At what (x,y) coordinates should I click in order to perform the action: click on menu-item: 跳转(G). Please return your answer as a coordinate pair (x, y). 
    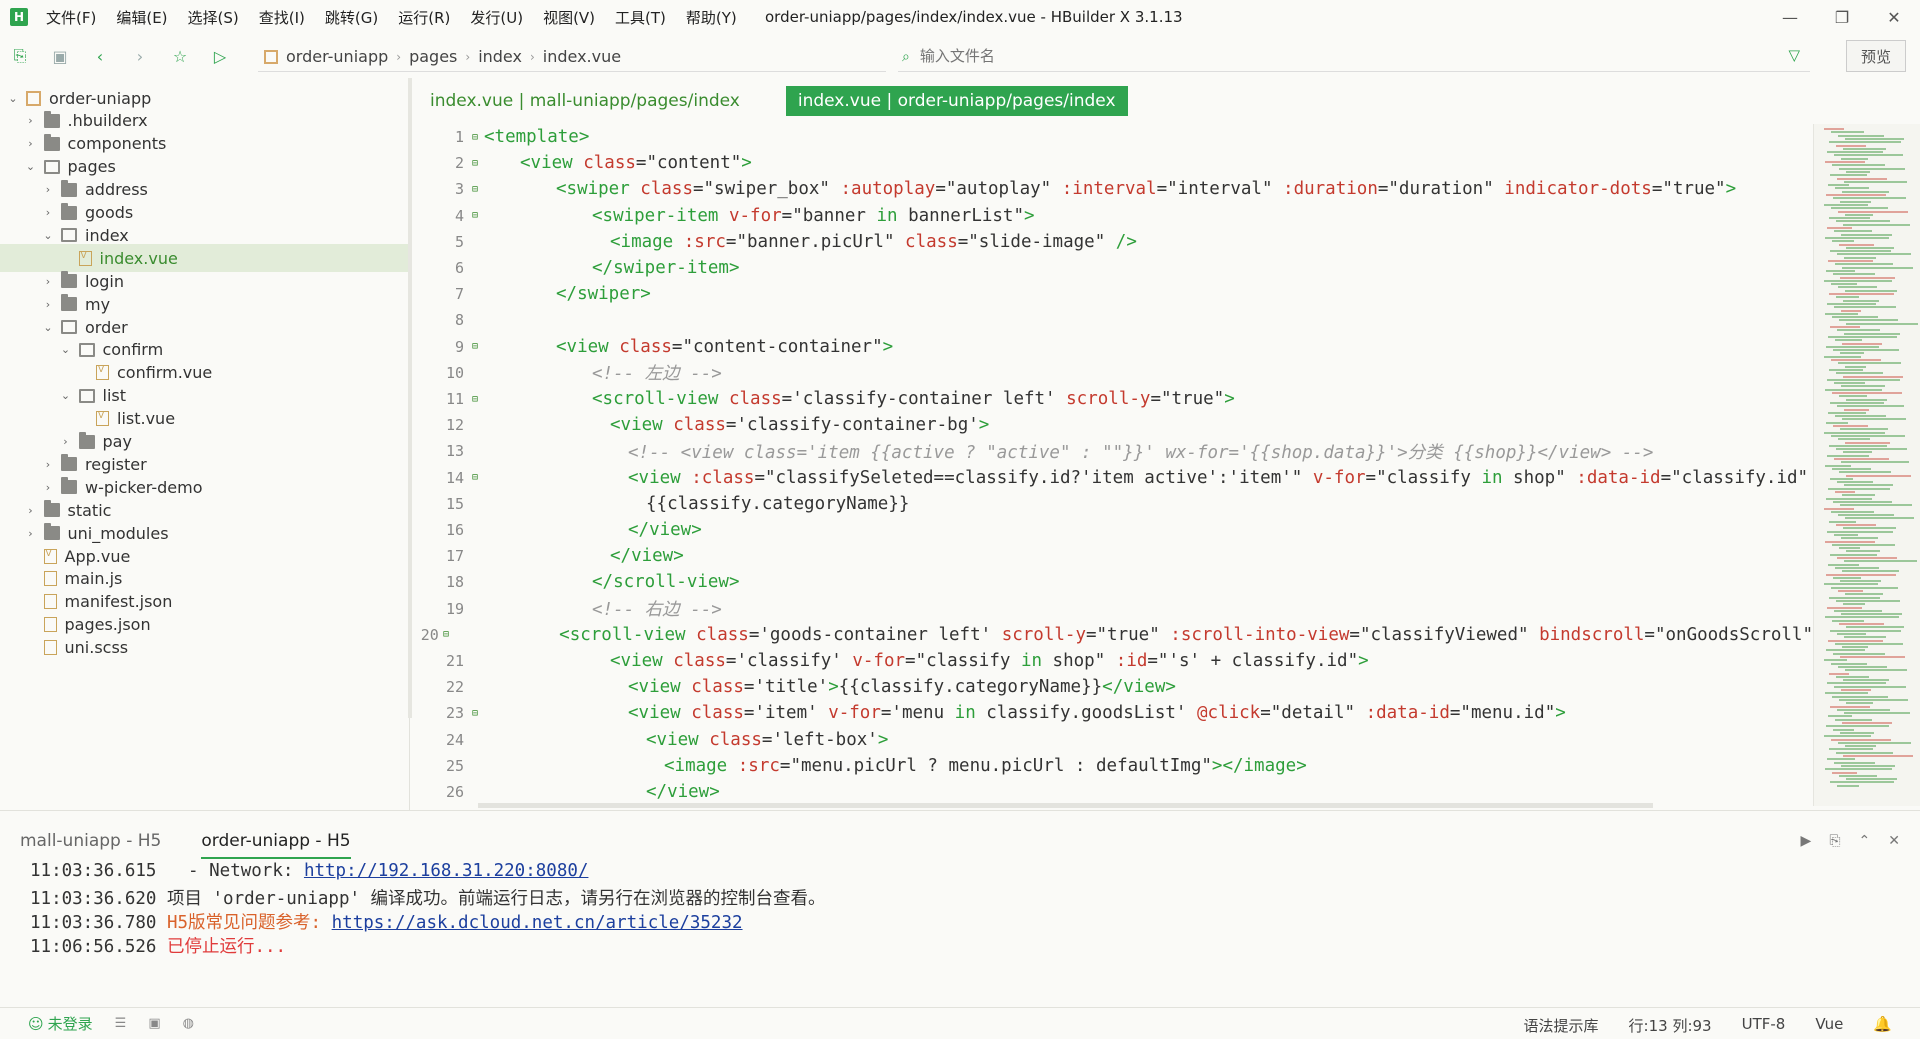
    Looking at the image, I should click on (351, 17).